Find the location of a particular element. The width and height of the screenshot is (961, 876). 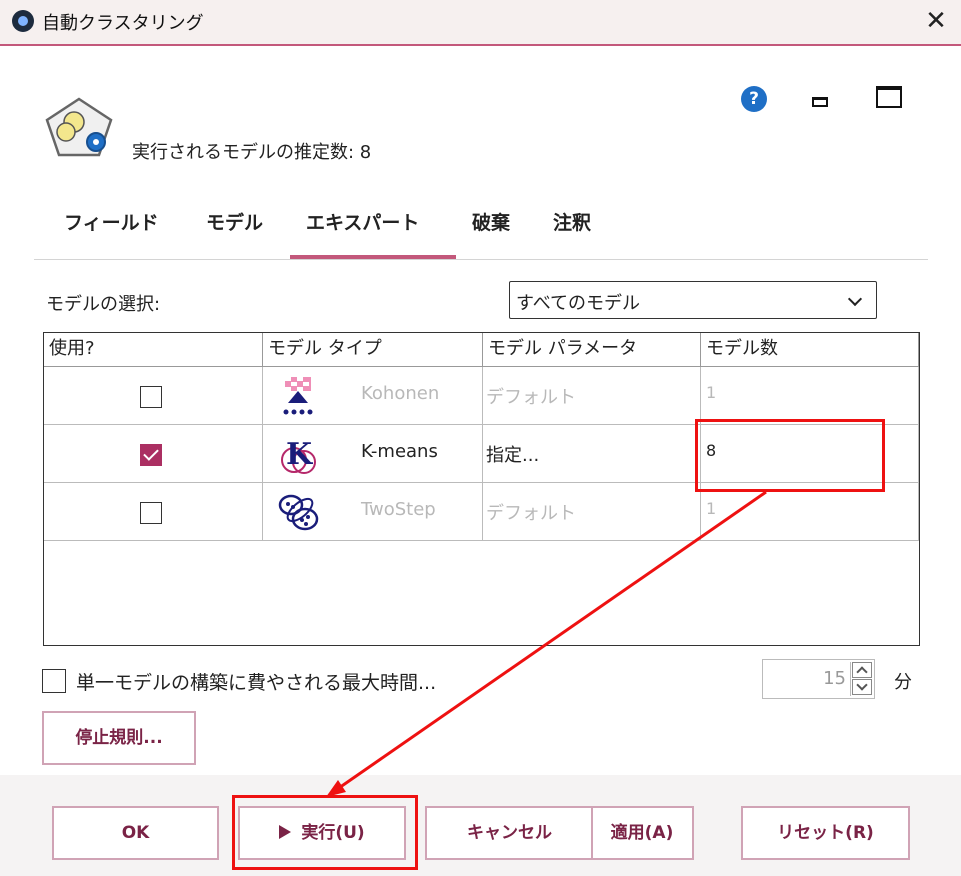

reset-button: リセット(R) is located at coordinates (825, 833).